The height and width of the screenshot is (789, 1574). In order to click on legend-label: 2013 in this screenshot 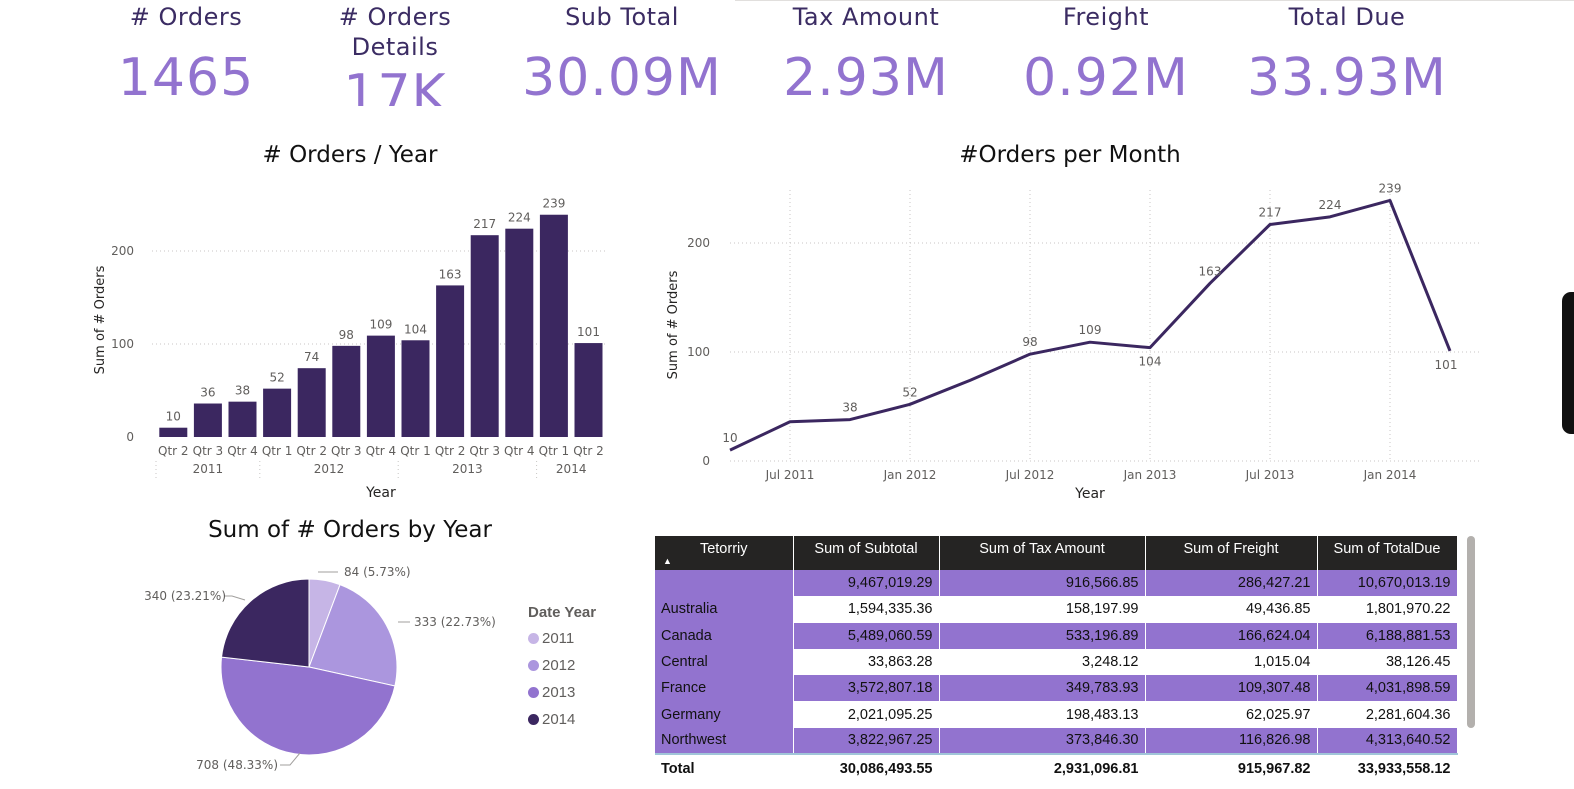, I will do `click(559, 692)`.